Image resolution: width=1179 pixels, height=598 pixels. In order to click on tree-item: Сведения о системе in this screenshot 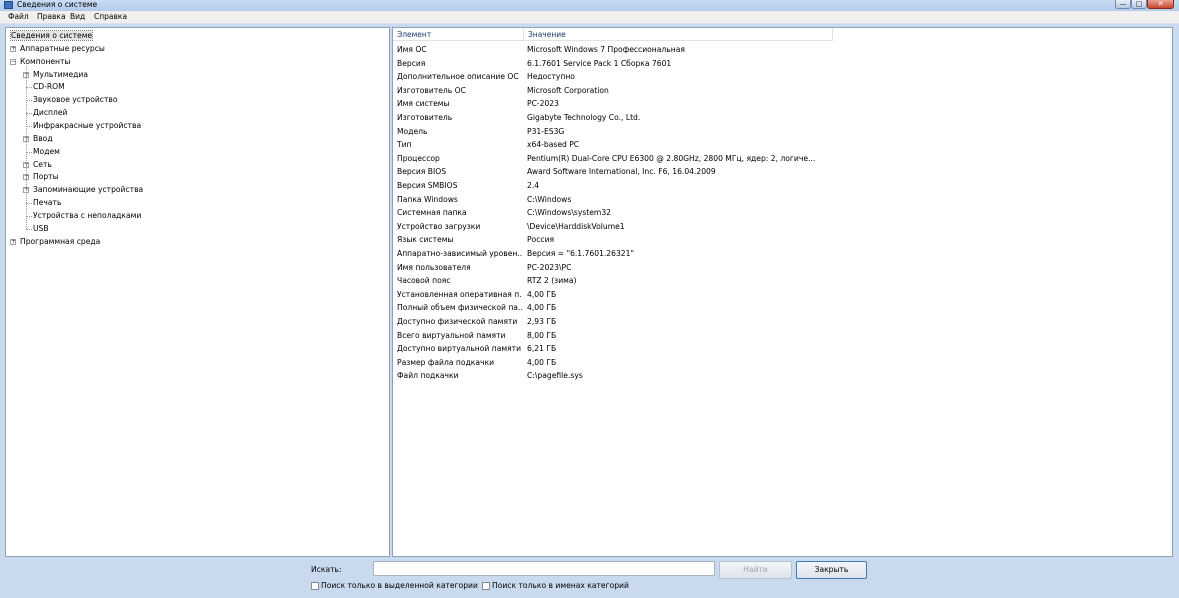, I will do `click(51, 36)`.